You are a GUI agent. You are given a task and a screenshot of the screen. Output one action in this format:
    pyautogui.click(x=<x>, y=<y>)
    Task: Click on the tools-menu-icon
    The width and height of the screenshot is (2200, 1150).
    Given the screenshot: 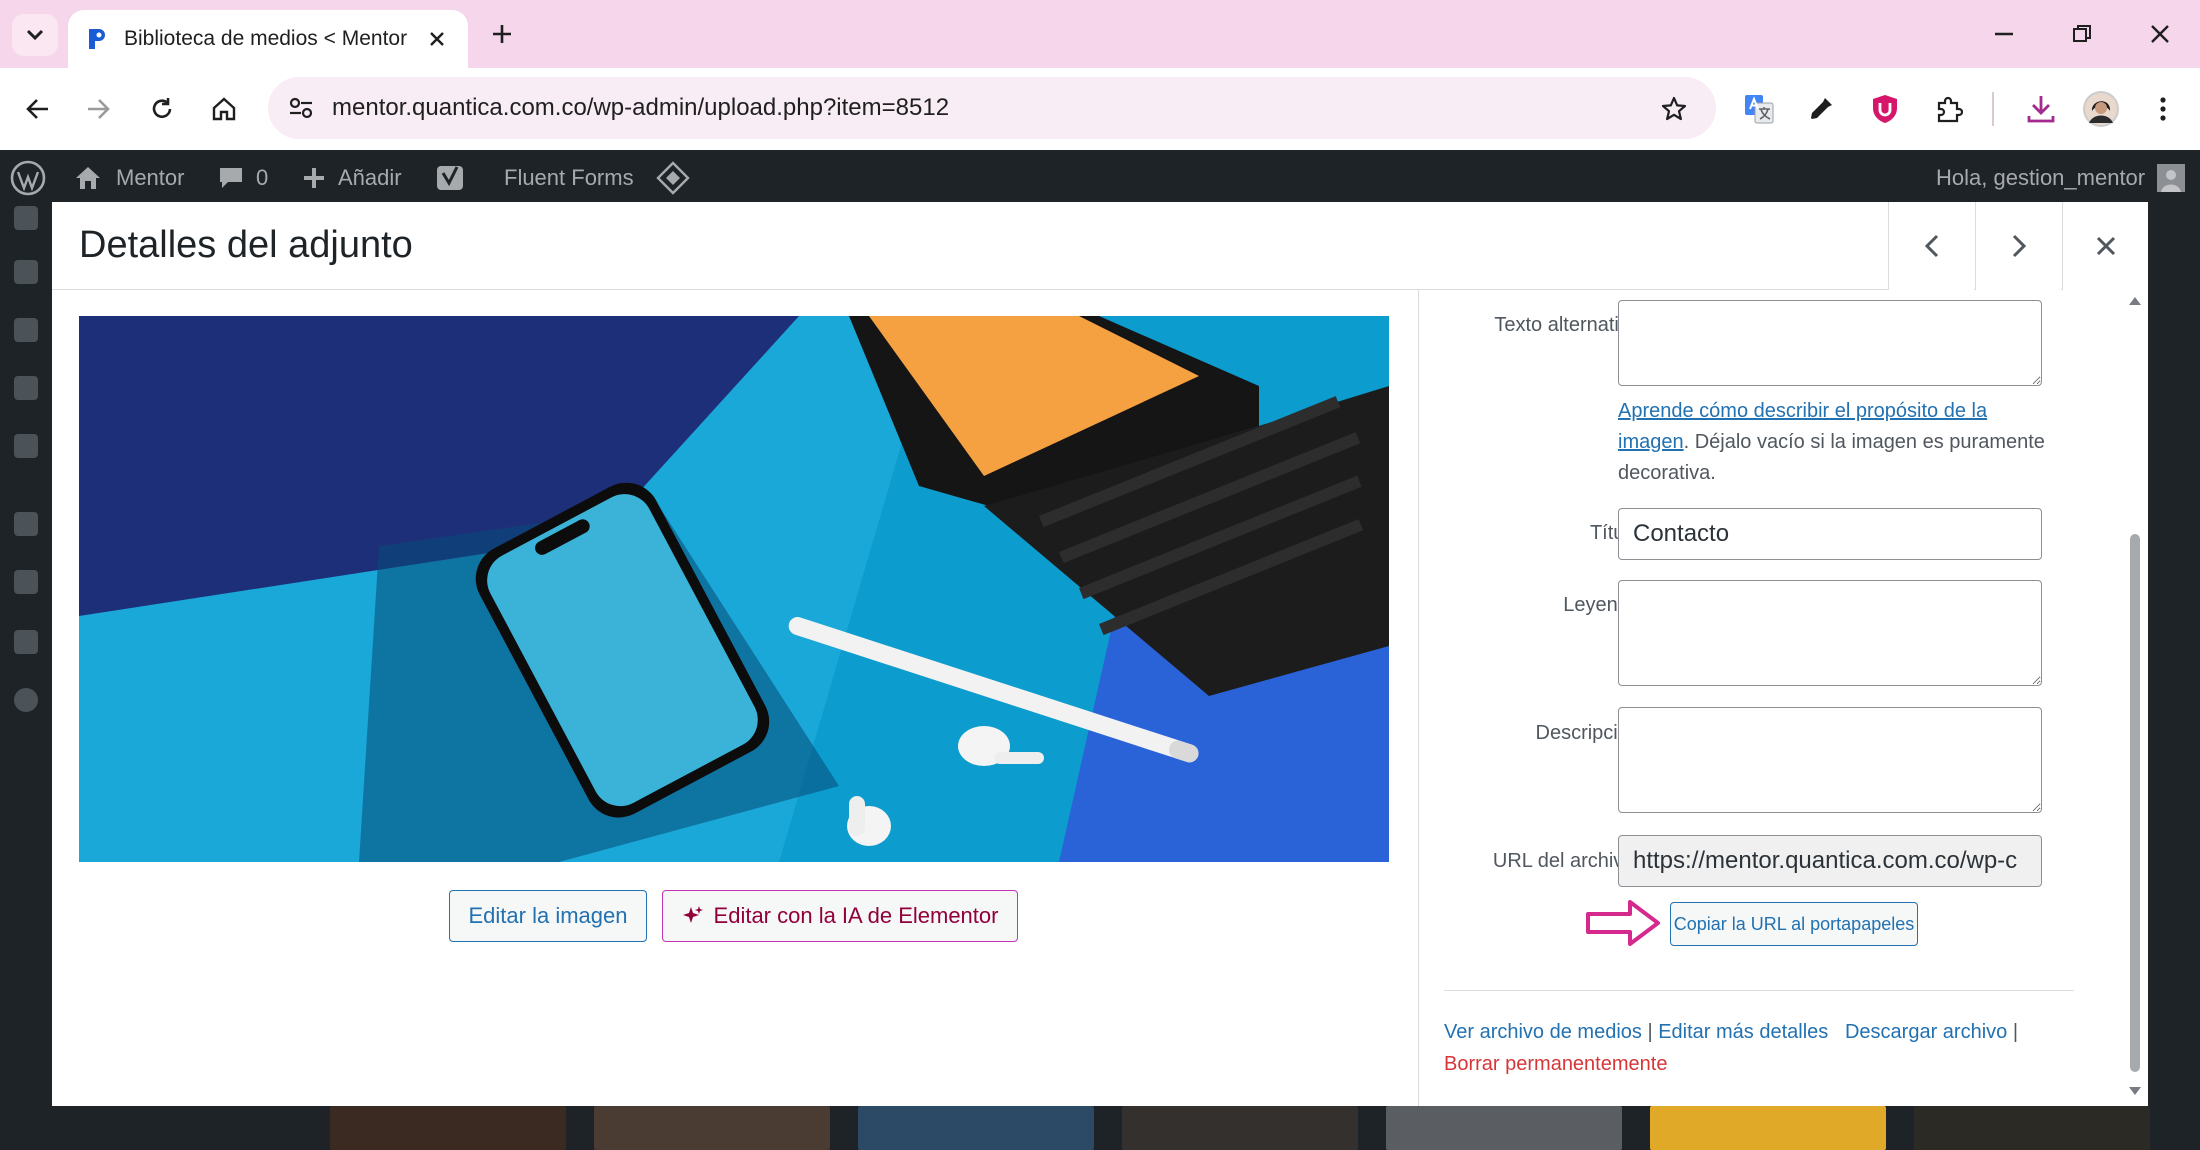 What is the action you would take?
    pyautogui.click(x=26, y=218)
    